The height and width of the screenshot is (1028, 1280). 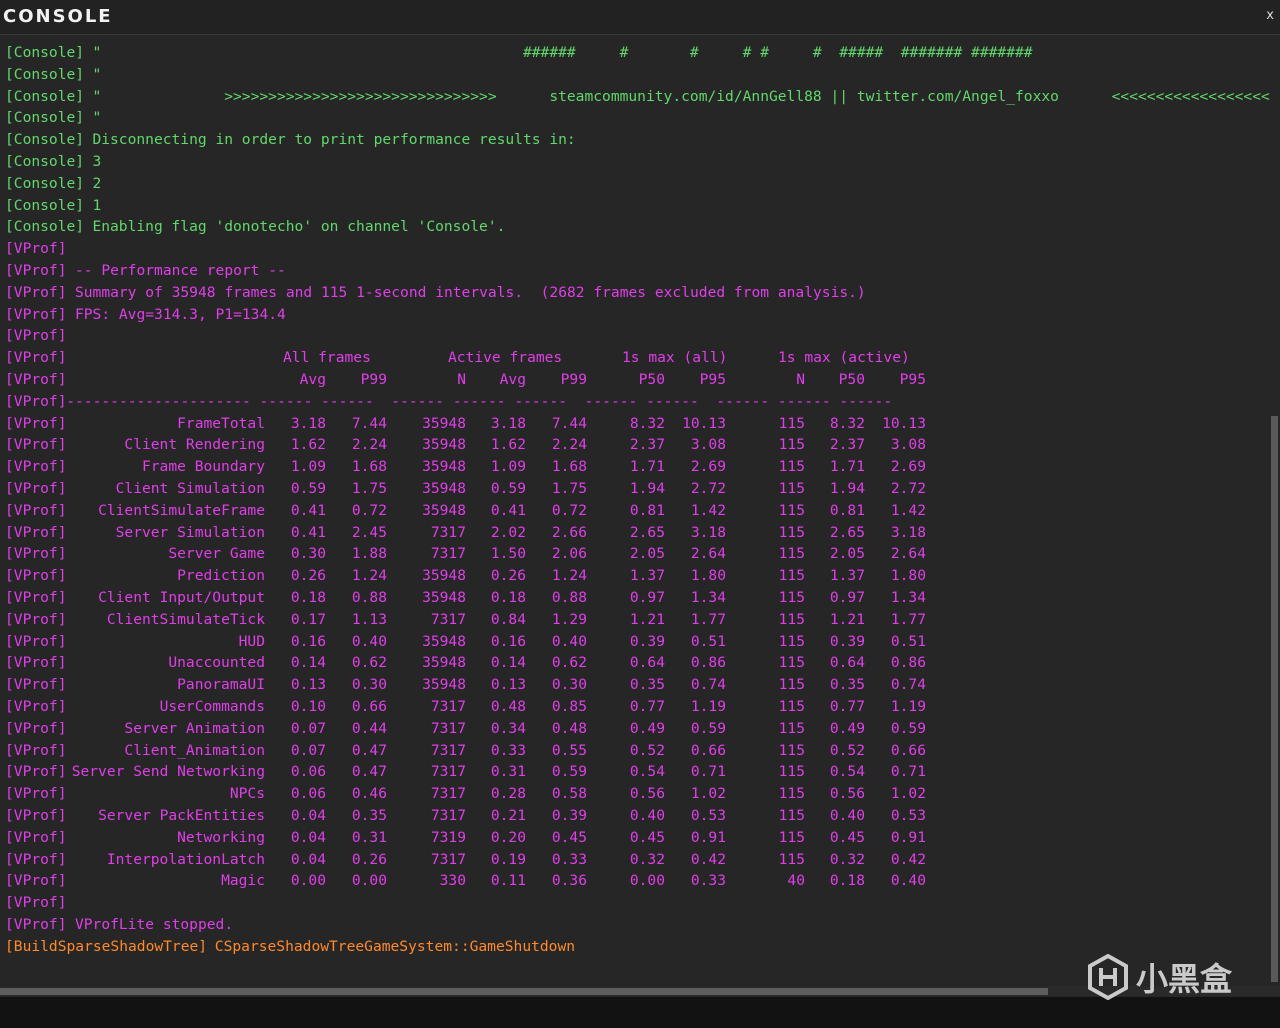 What do you see at coordinates (150, 924) in the screenshot?
I see `log-text: VProfLite stopped.` at bounding box center [150, 924].